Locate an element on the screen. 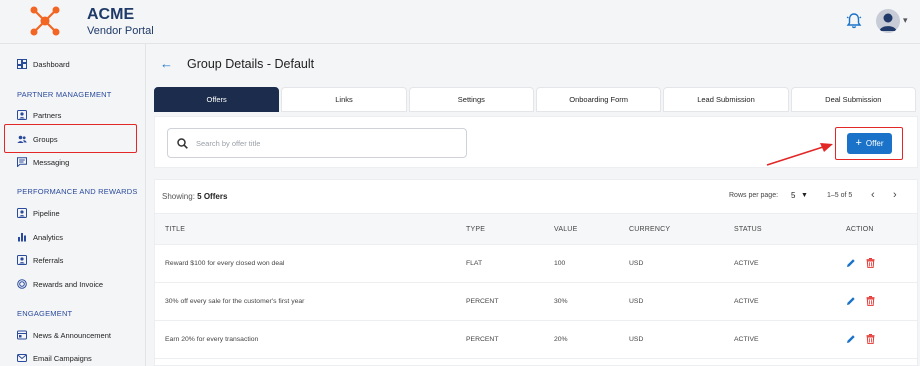 The width and height of the screenshot is (920, 366). showing-count: Showing: 5 Offers is located at coordinates (194, 196).